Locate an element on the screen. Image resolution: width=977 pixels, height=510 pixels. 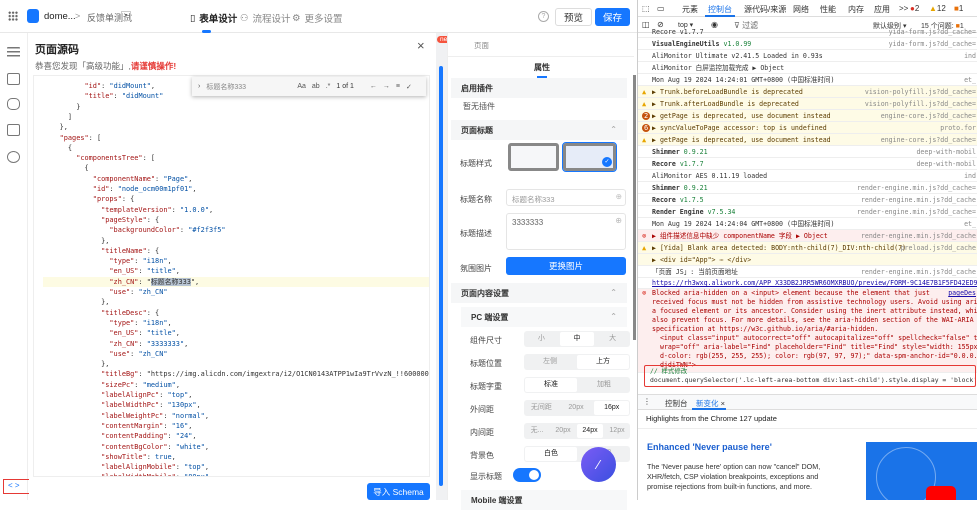
globe-icon: ⊕ is located at coordinates (618, 220).